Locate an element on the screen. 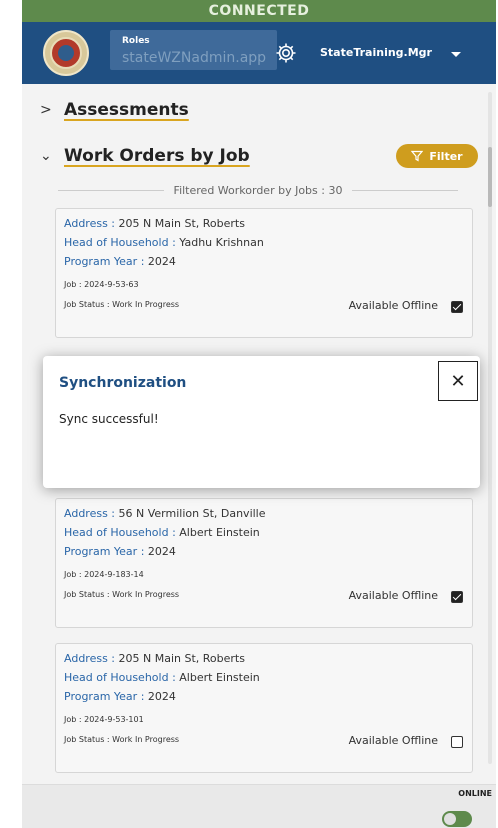 The height and width of the screenshot is (828, 498). section-work-orders: ⌄ Work Orders by Job is located at coordinates (145, 156).